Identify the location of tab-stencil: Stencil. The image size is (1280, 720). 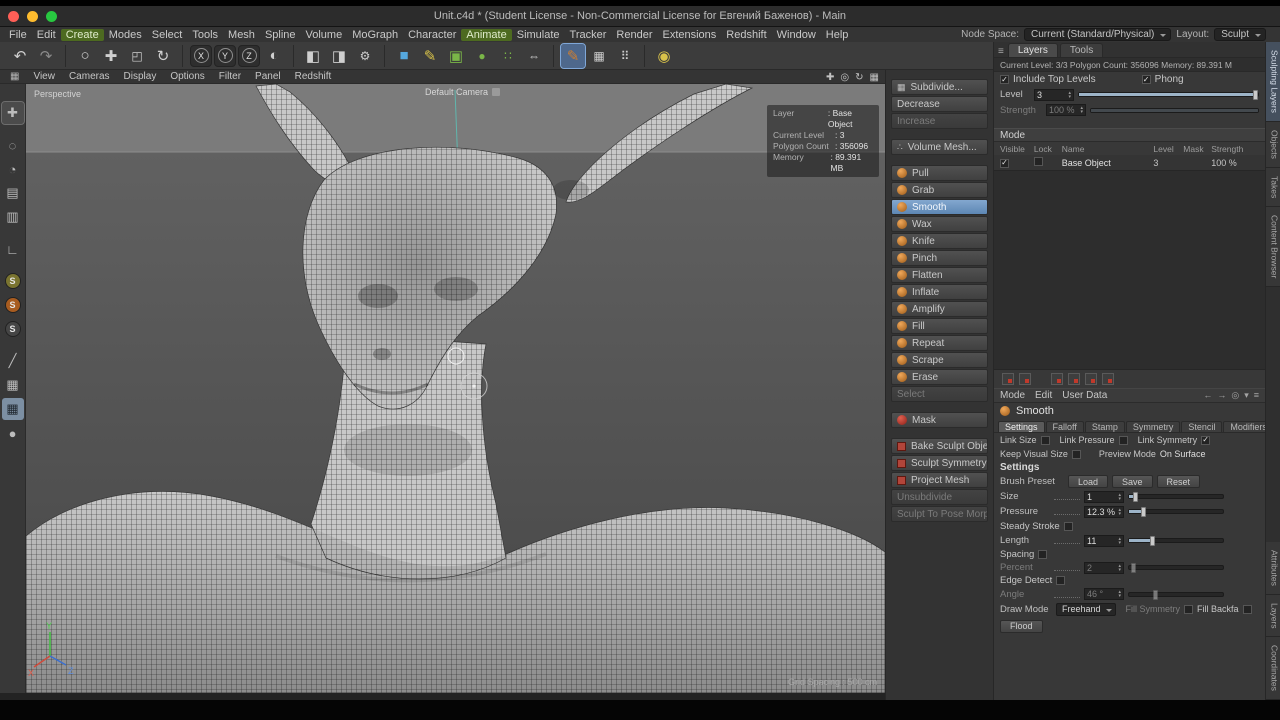
(1202, 426).